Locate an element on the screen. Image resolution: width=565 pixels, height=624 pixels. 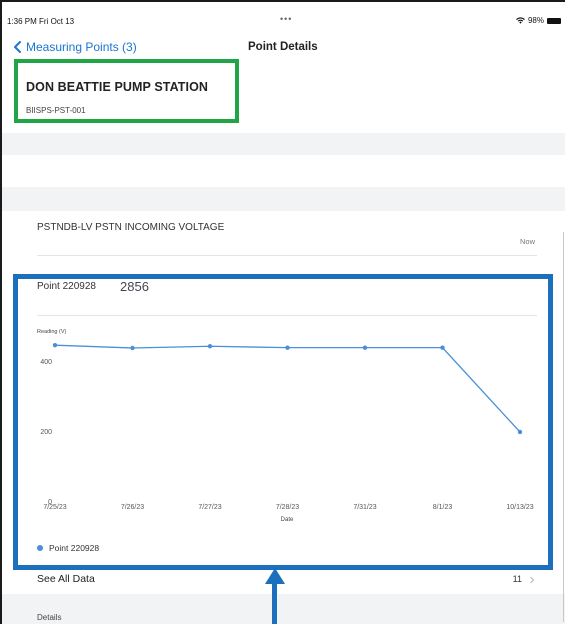
multitask-dots: ••• is located at coordinates (286, 19).